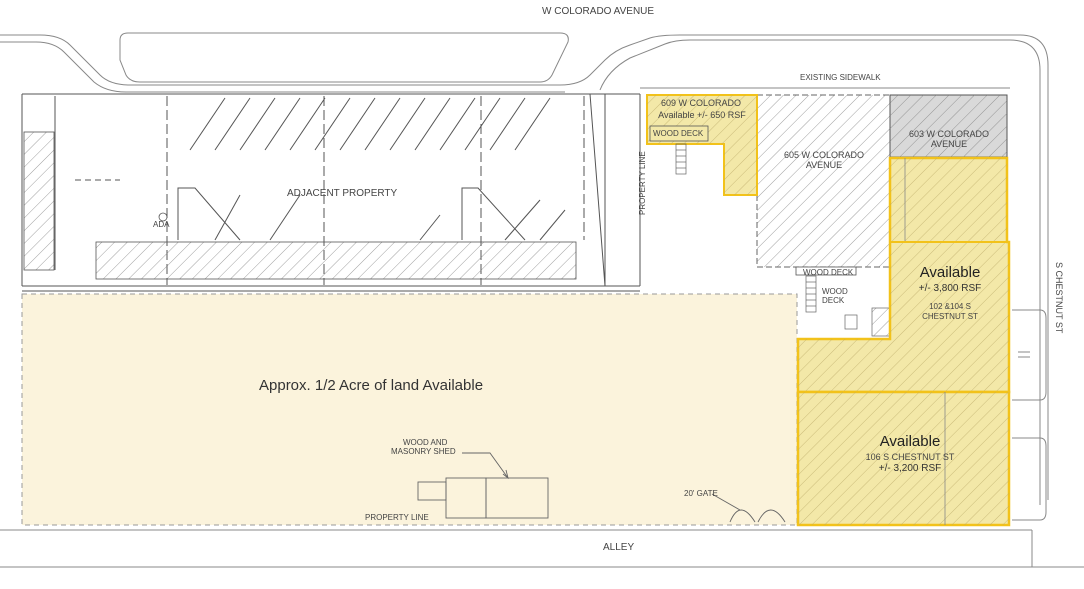 Image resolution: width=1084 pixels, height=589 pixels. I want to click on wood-deck-small-label-2: DECK, so click(833, 300).